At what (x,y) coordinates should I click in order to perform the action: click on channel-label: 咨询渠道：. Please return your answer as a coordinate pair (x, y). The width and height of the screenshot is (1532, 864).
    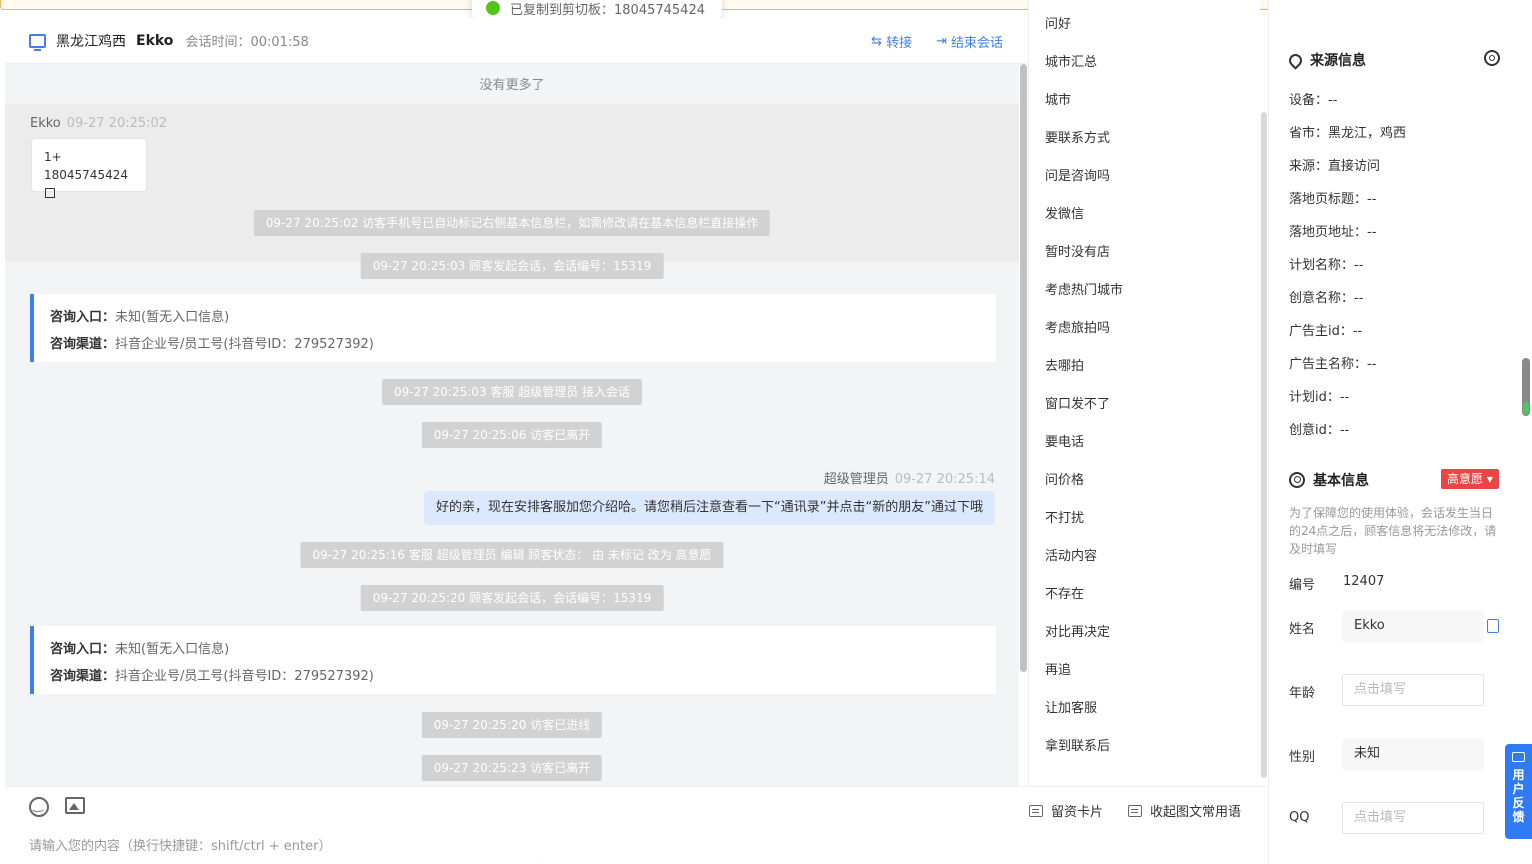
    Looking at the image, I should click on (83, 344).